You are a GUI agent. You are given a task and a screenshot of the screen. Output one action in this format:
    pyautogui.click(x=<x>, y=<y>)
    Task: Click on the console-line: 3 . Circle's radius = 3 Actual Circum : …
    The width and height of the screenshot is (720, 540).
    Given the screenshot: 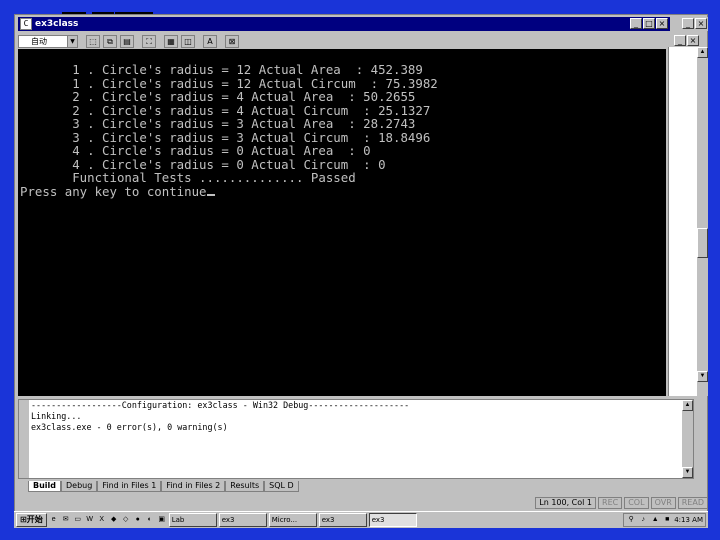 What is the action you would take?
    pyautogui.click(x=225, y=137)
    